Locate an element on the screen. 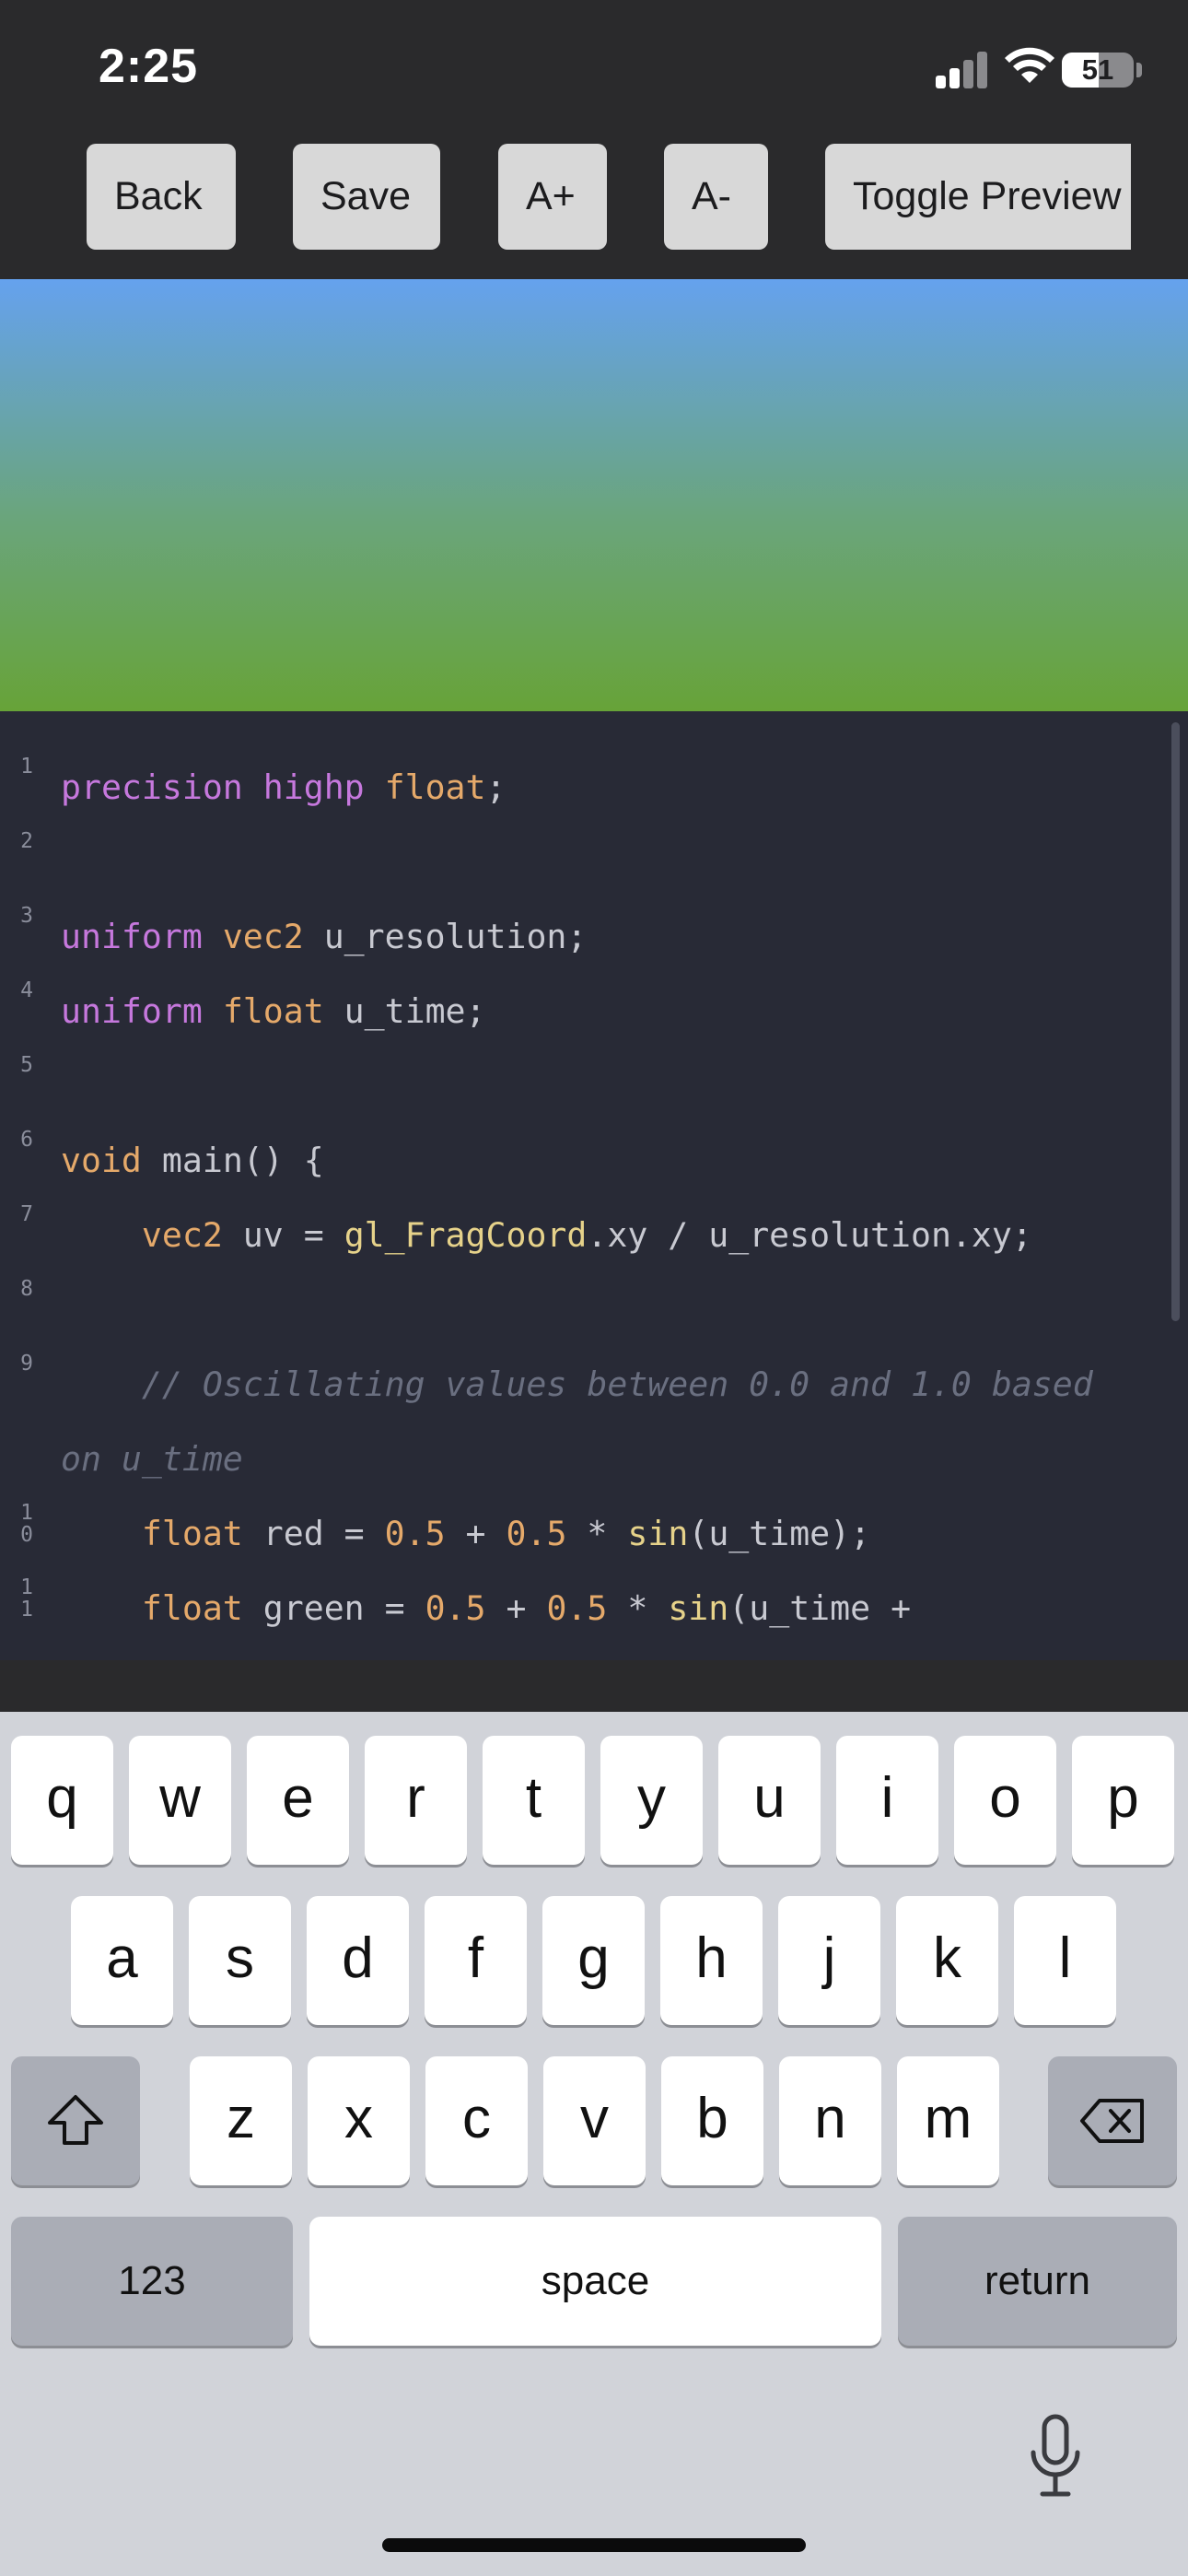 The height and width of the screenshot is (2576, 1188). key-e: e is located at coordinates (298, 1800).